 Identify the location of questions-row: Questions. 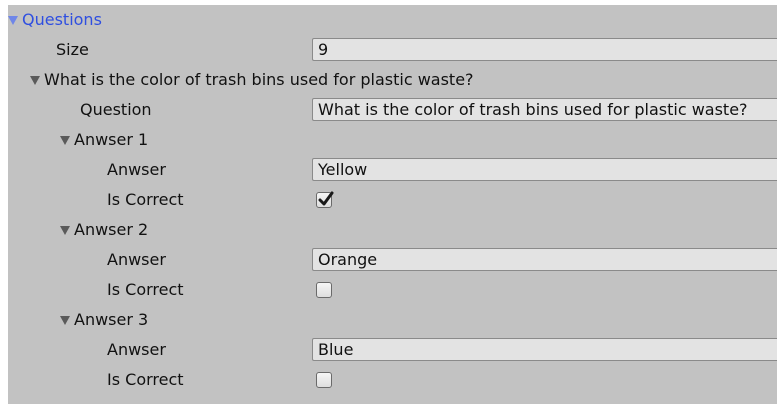
(392, 20).